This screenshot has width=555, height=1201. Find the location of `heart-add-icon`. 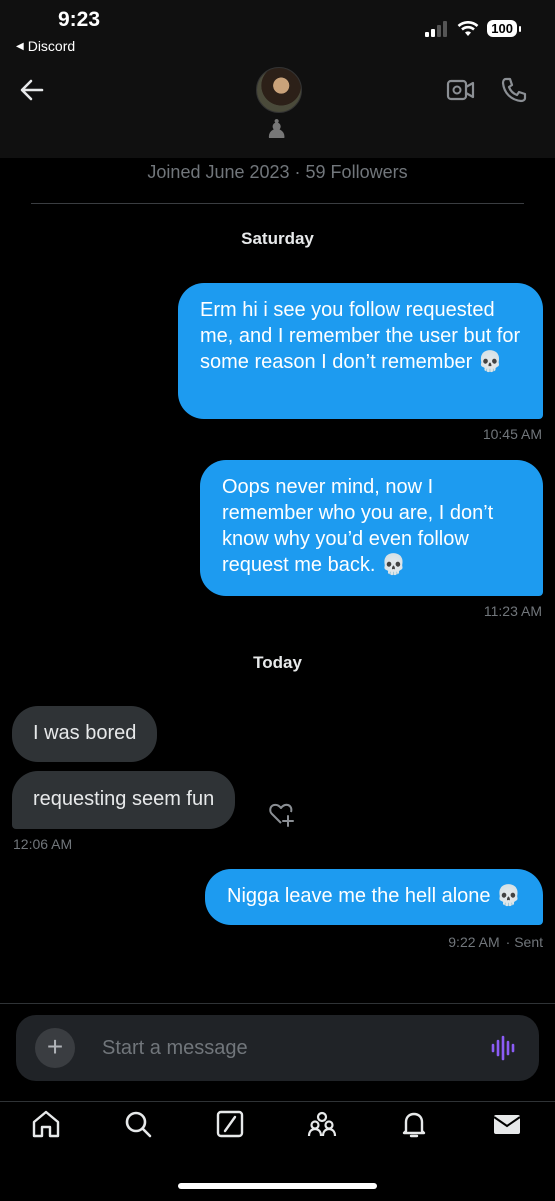

heart-add-icon is located at coordinates (282, 814).